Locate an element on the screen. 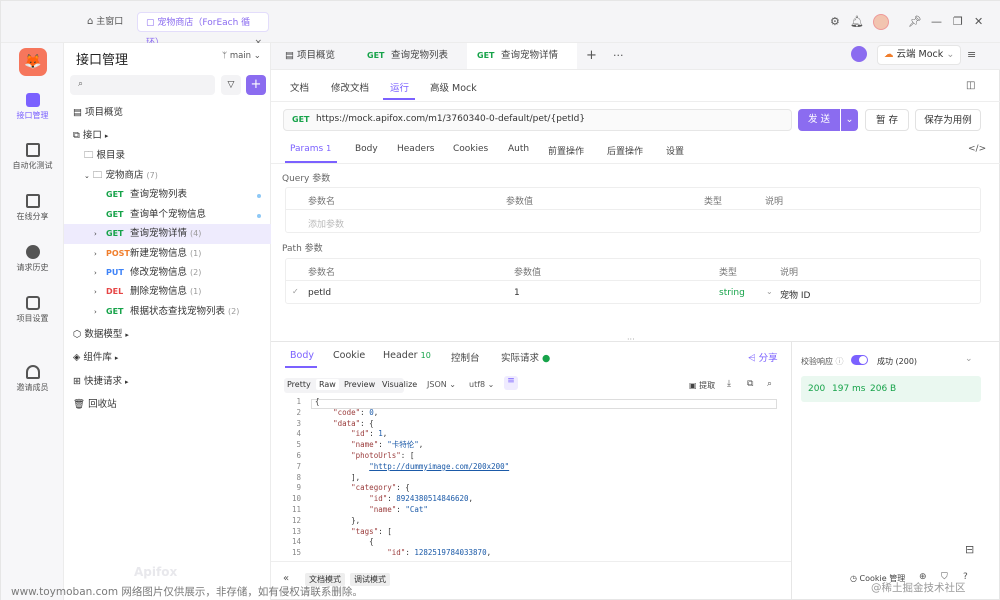 Image resolution: width=1000 pixels, height=600 pixels. add-button: + is located at coordinates (256, 85).